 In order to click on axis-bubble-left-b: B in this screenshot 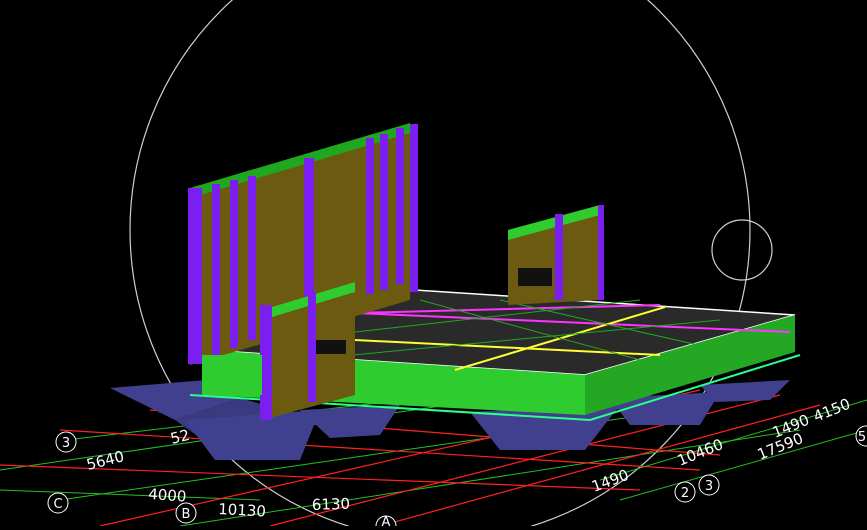, I will do `click(186, 513)`.